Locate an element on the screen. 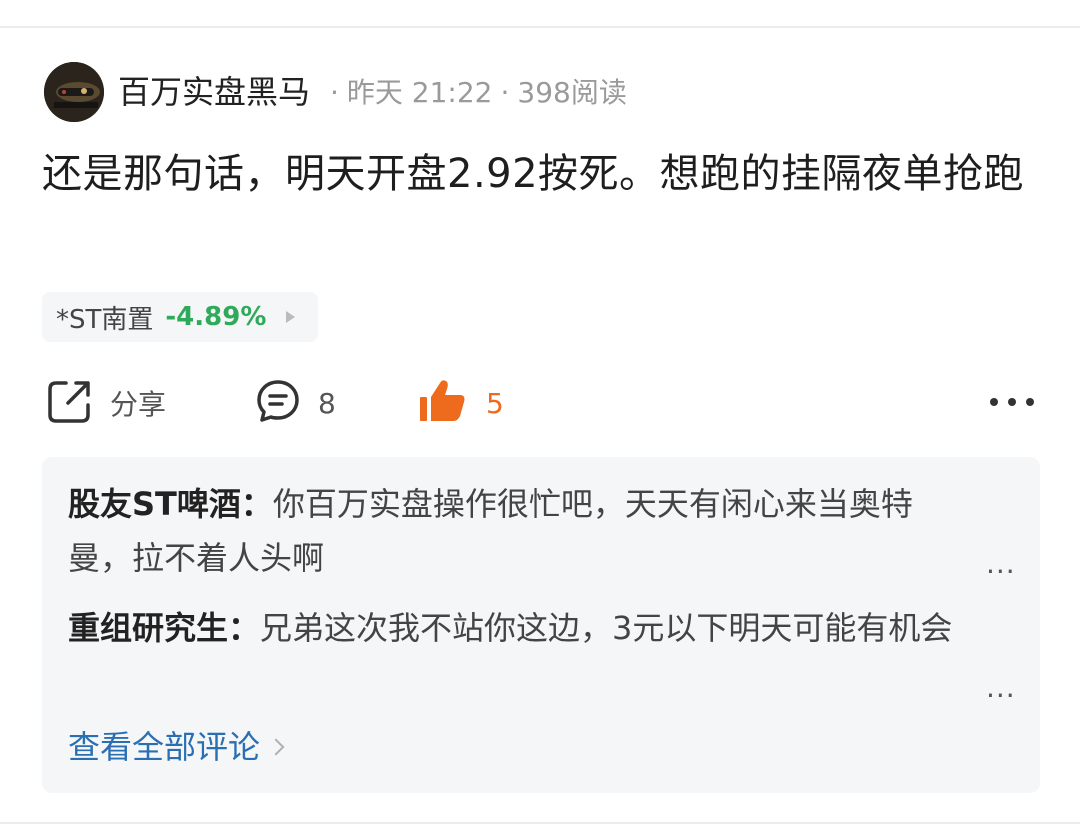 The image size is (1080, 831). post-meta: · 昨天 21:22 · 398阅读 is located at coordinates (478, 93).